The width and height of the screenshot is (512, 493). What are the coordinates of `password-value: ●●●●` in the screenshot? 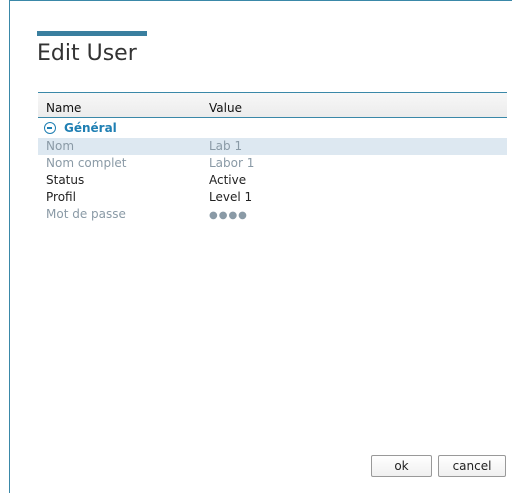 It's located at (228, 215).